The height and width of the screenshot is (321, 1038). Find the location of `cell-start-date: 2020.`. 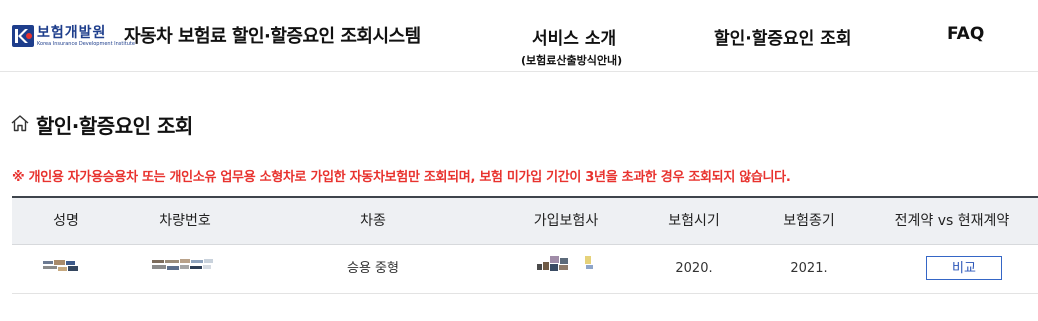

cell-start-date: 2020. is located at coordinates (694, 268).